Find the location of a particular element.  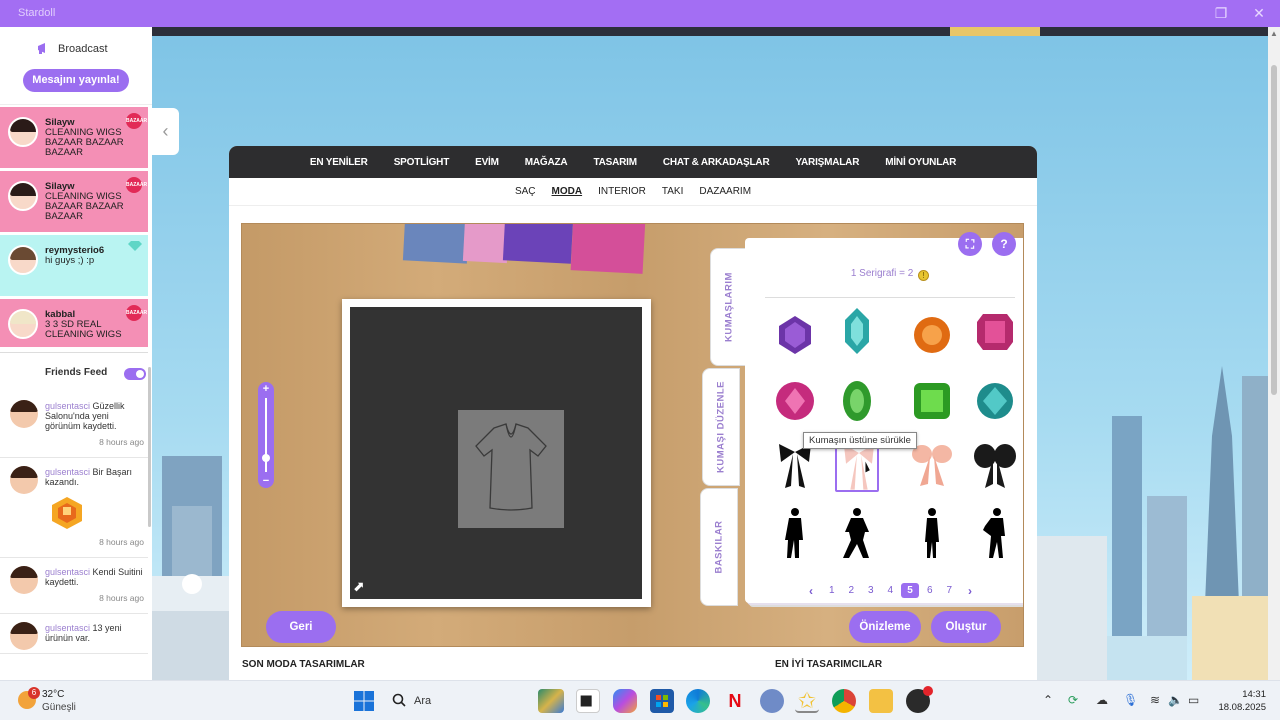

wifi-icon: ≋ is located at coordinates (1155, 700).